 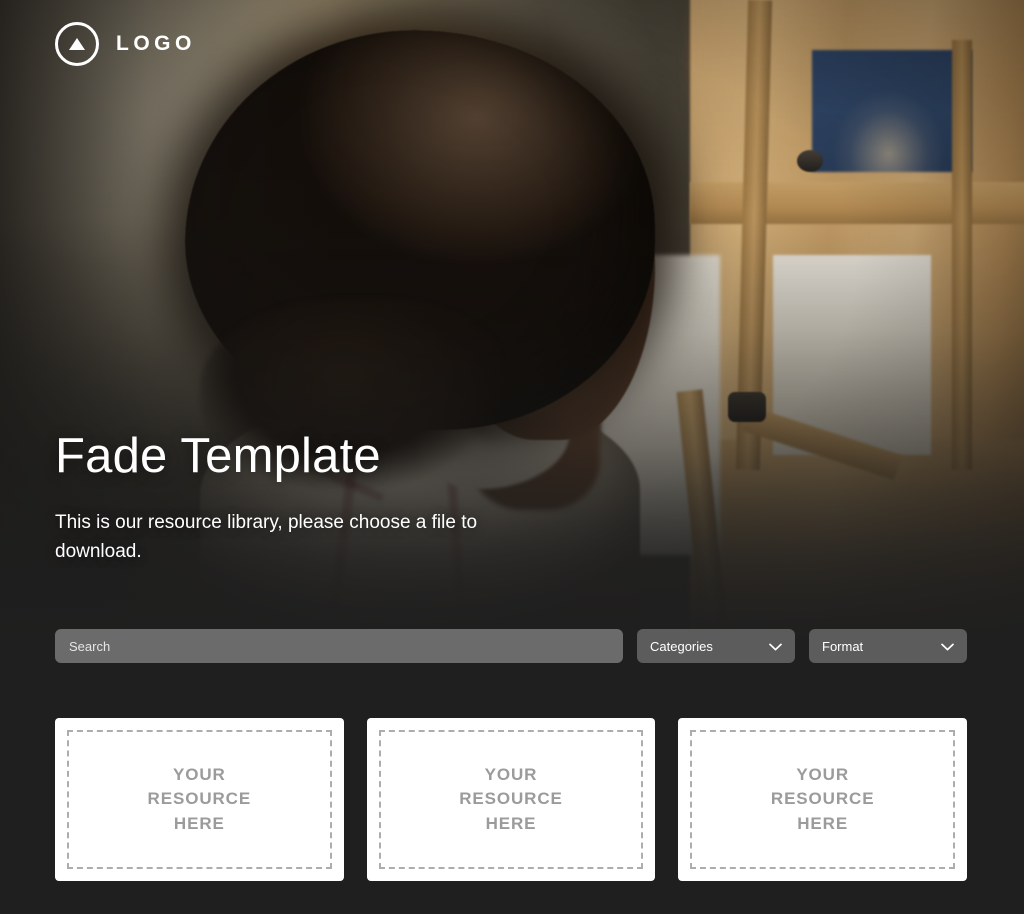 I want to click on filter-bar: Categories Format, so click(x=511, y=646).